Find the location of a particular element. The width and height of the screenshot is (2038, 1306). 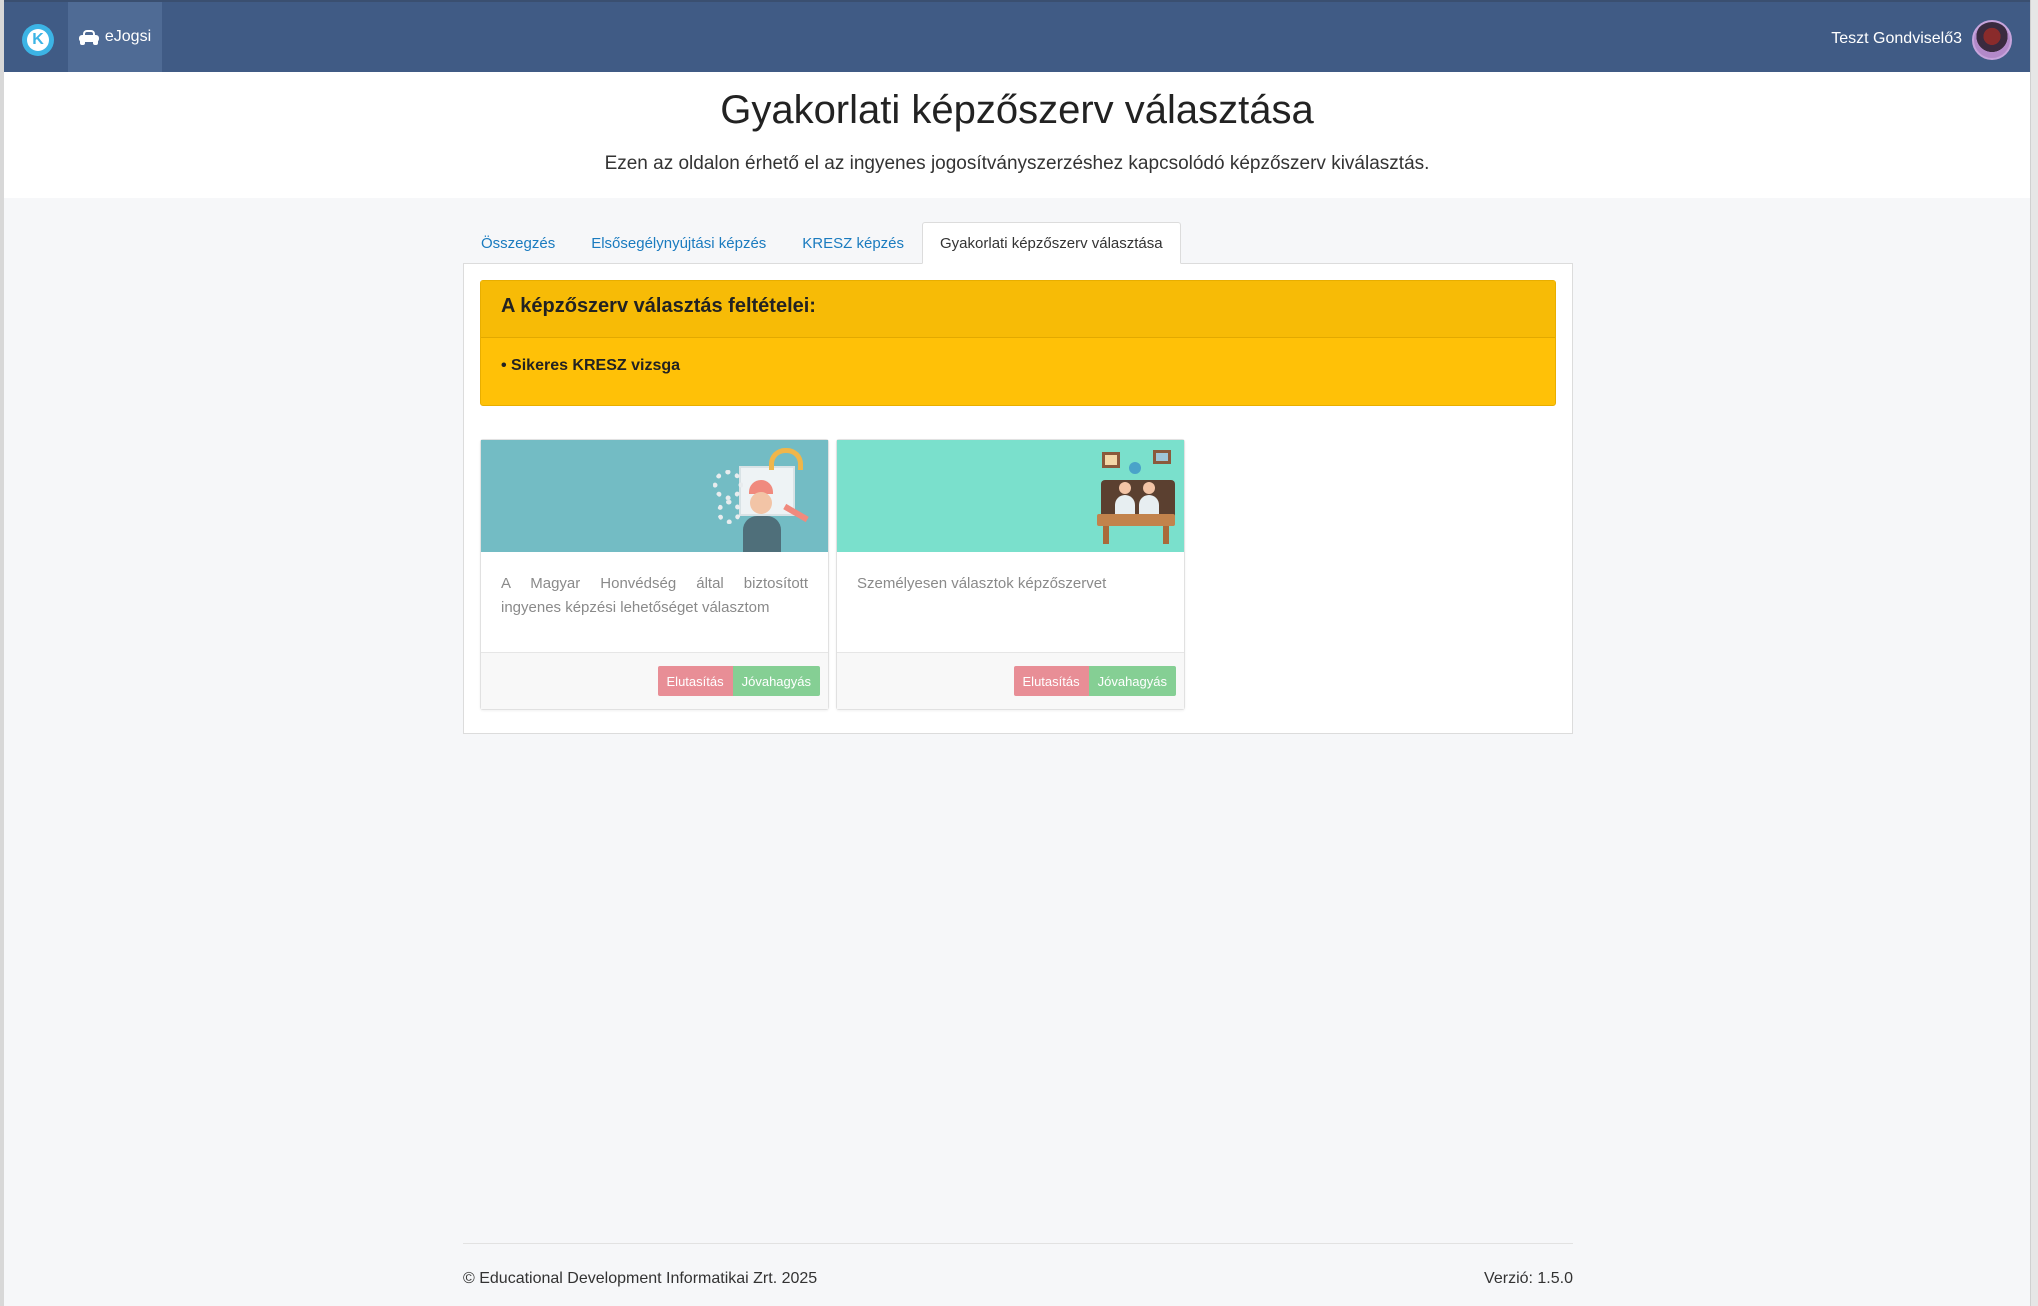

nav-item-label: eJogsi is located at coordinates (128, 36).